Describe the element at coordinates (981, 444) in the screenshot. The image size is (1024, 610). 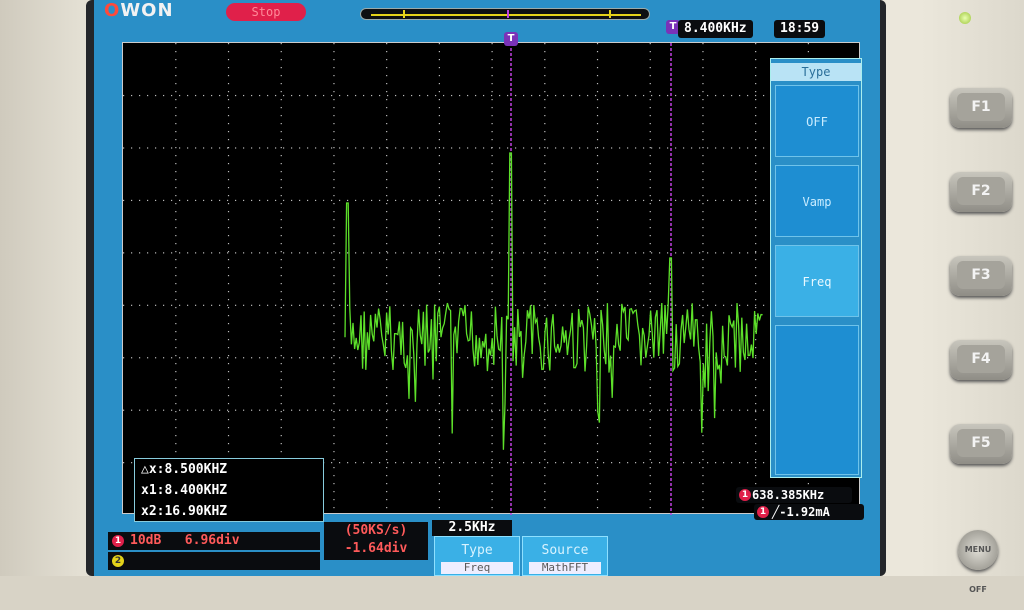
I see `f5-button: F5` at that location.